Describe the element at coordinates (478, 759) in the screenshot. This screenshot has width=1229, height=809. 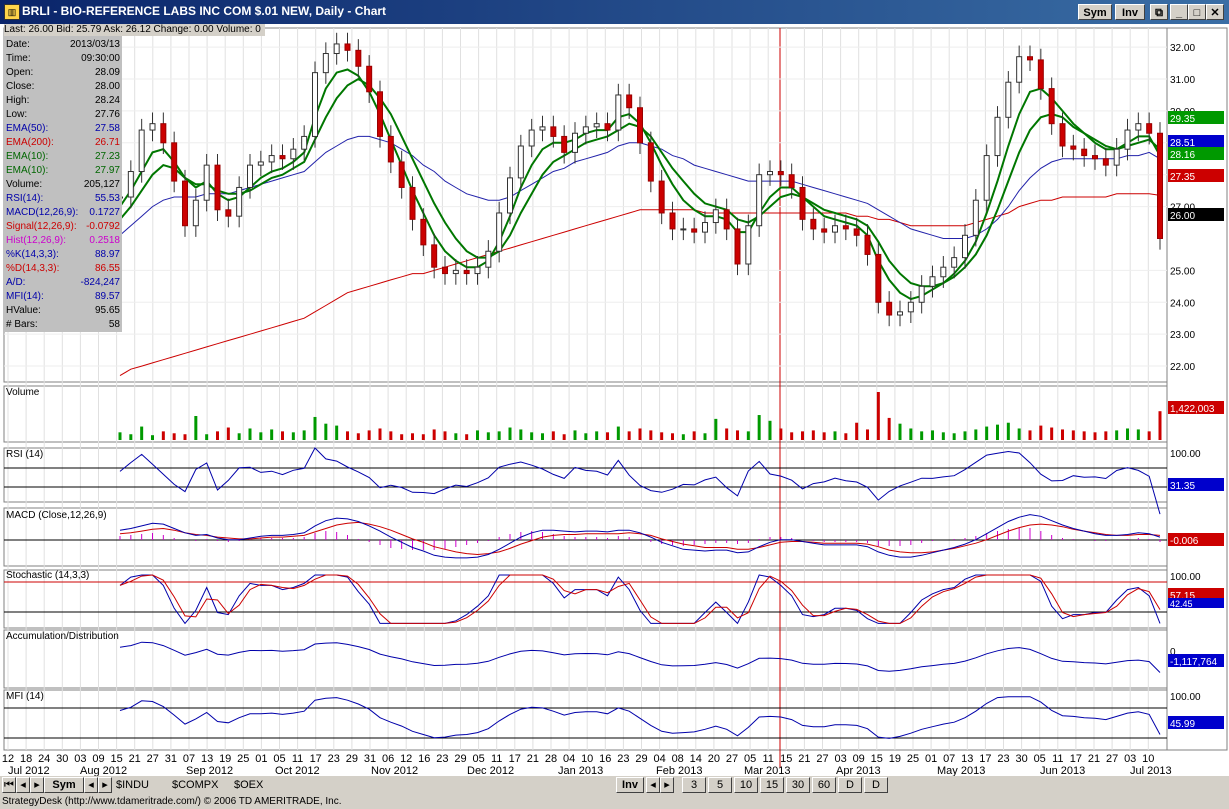
I see `x-axis-day-label: 05` at that location.